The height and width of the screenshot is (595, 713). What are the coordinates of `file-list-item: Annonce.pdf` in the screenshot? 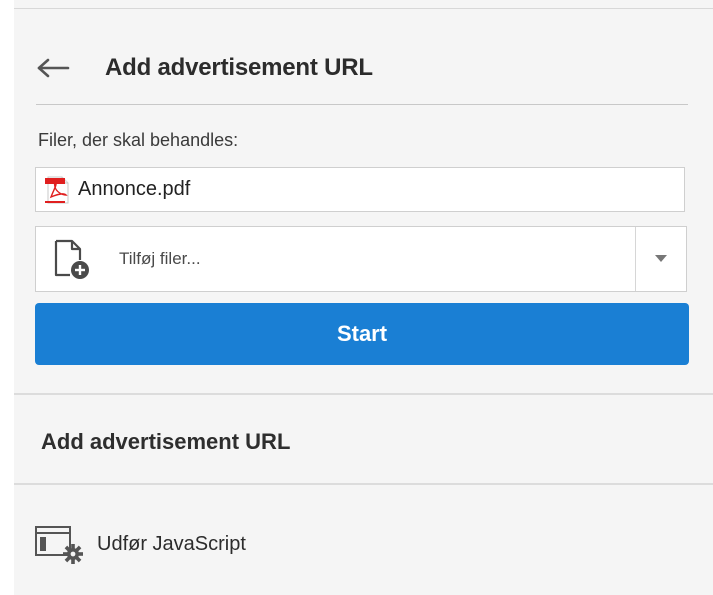 It's located at (117, 190).